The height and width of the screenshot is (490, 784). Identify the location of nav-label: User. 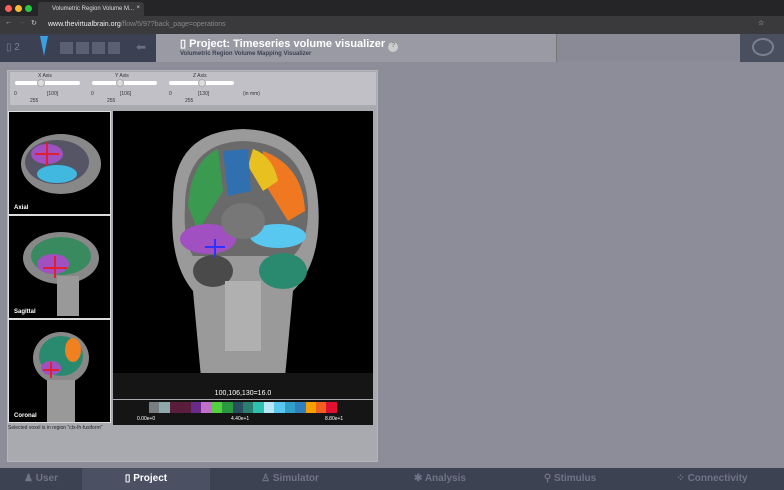
(46, 478).